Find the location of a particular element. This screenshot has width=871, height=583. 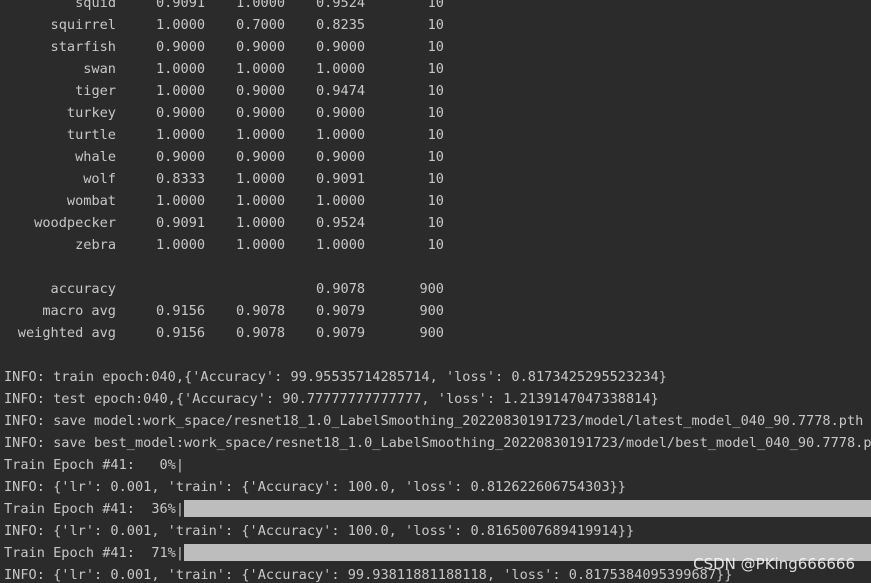

f1-value: 0.8235 is located at coordinates (341, 25).